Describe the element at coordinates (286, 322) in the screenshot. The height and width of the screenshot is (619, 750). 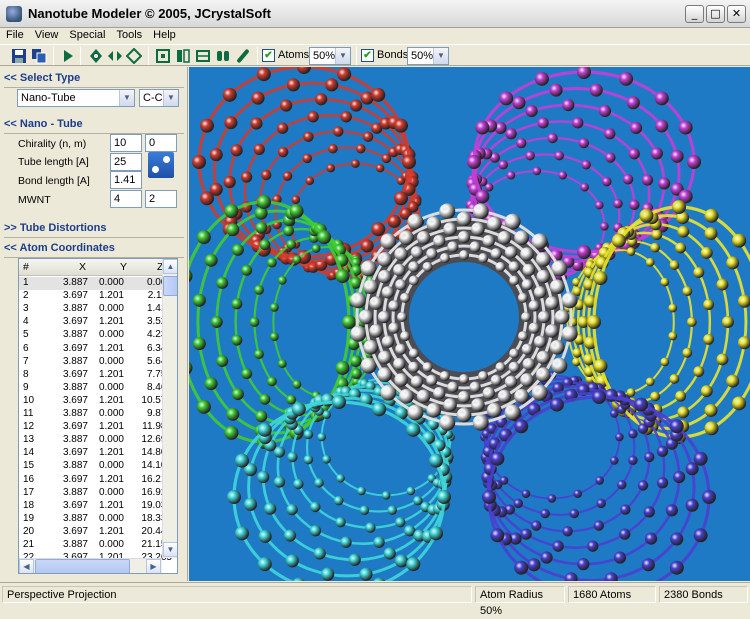
I see `nanotube-green` at that location.